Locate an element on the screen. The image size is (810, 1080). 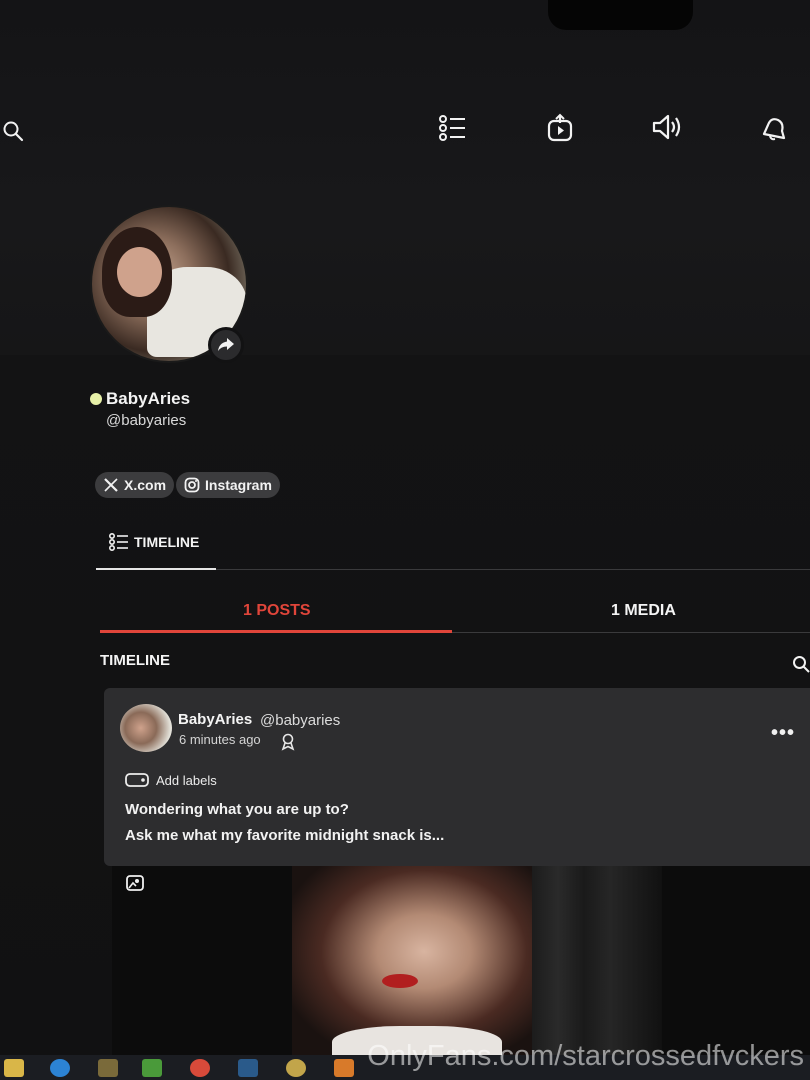
post-author-handle: @babyaries is located at coordinates (300, 720).